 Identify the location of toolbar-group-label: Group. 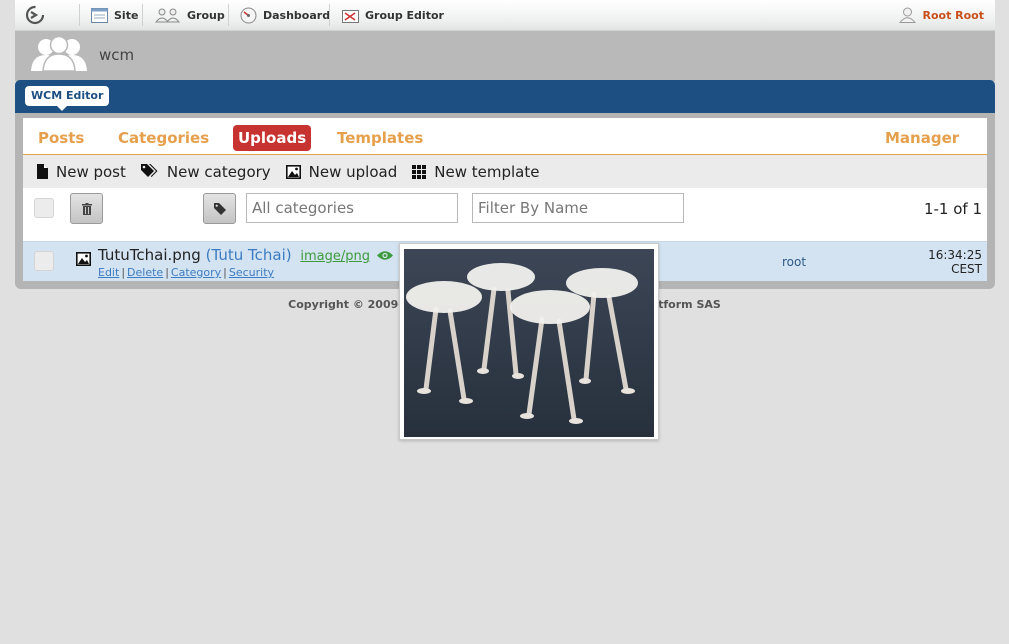
(206, 15).